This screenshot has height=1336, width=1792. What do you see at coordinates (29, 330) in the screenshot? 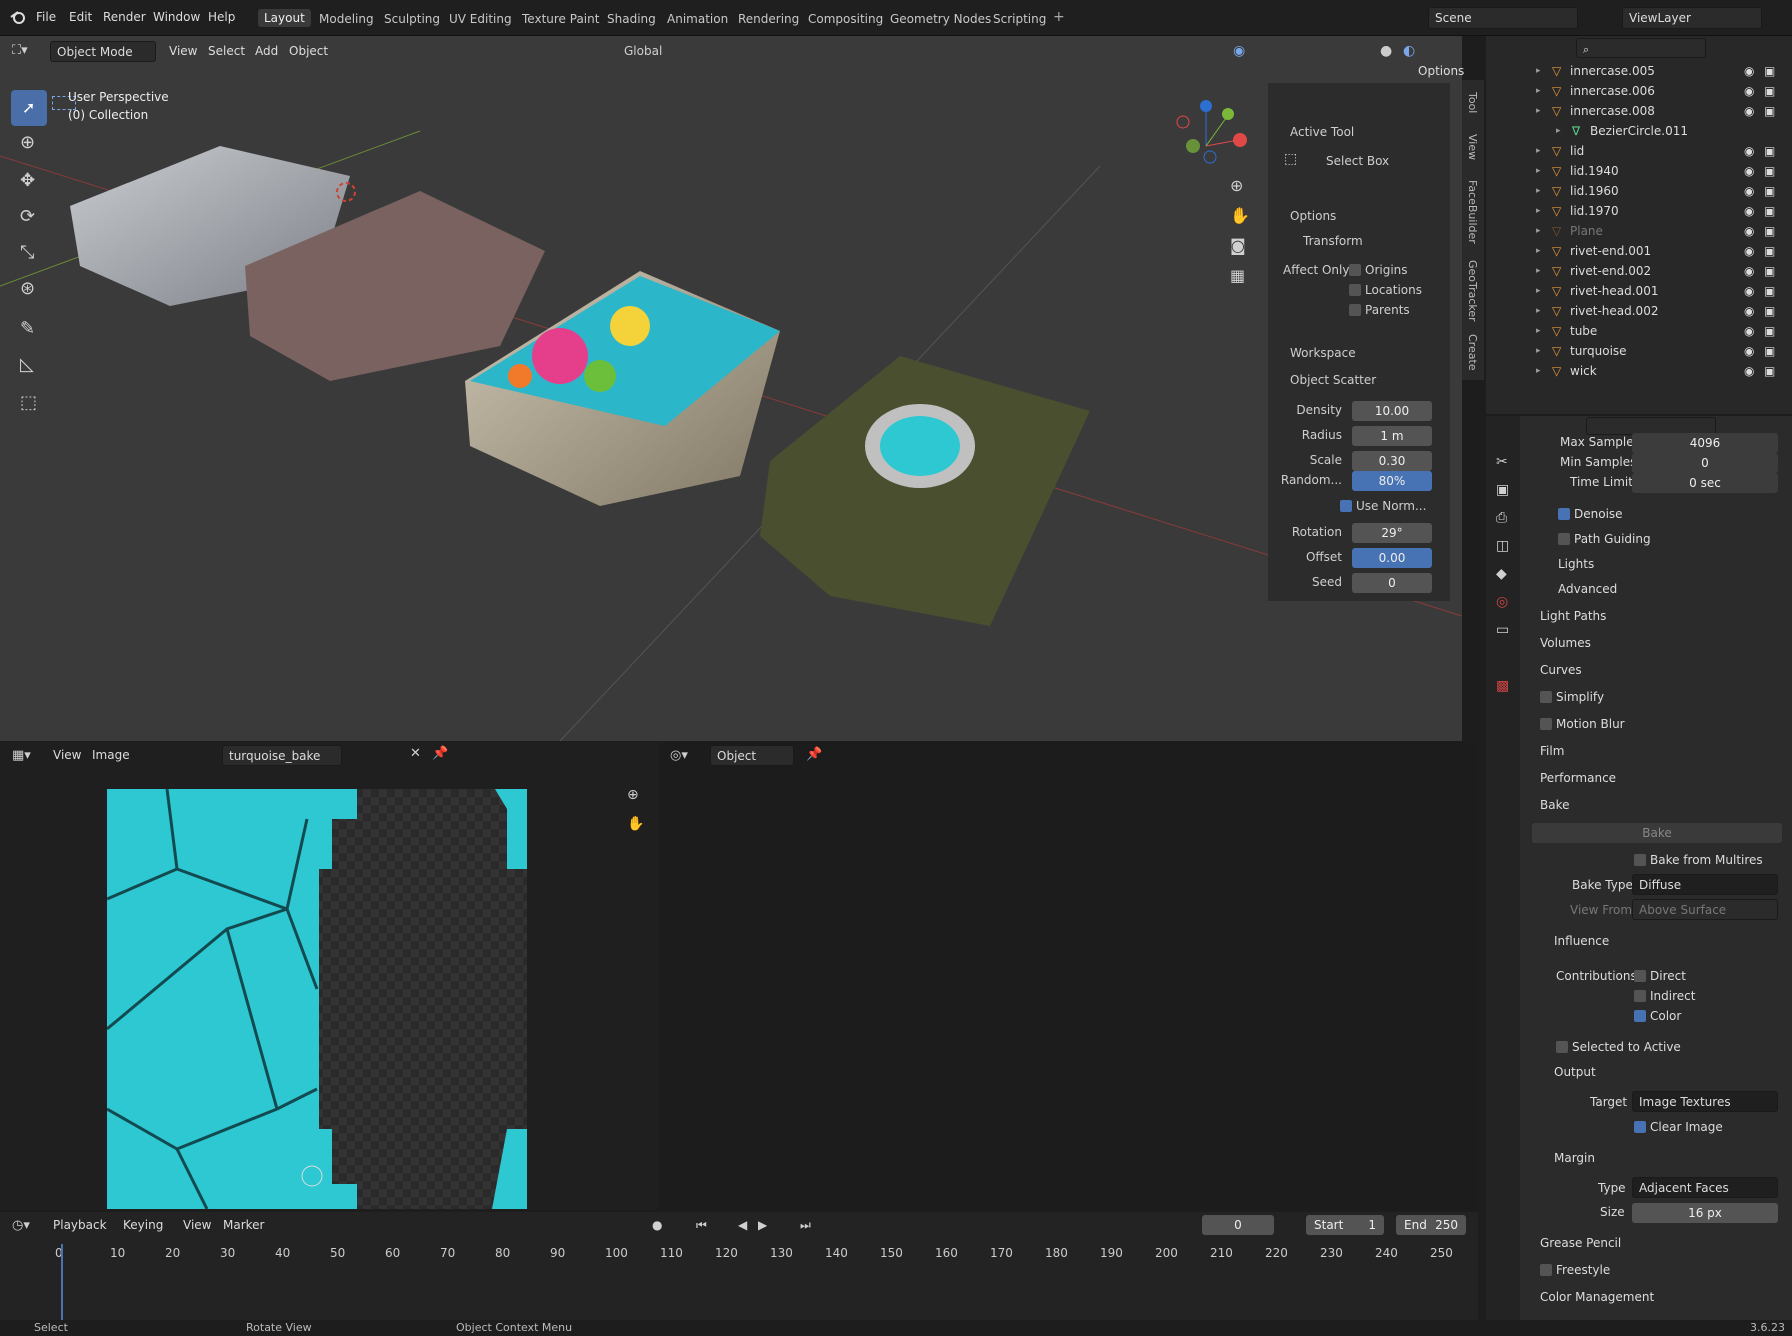
I see `annotate-tool: ✎` at bounding box center [29, 330].